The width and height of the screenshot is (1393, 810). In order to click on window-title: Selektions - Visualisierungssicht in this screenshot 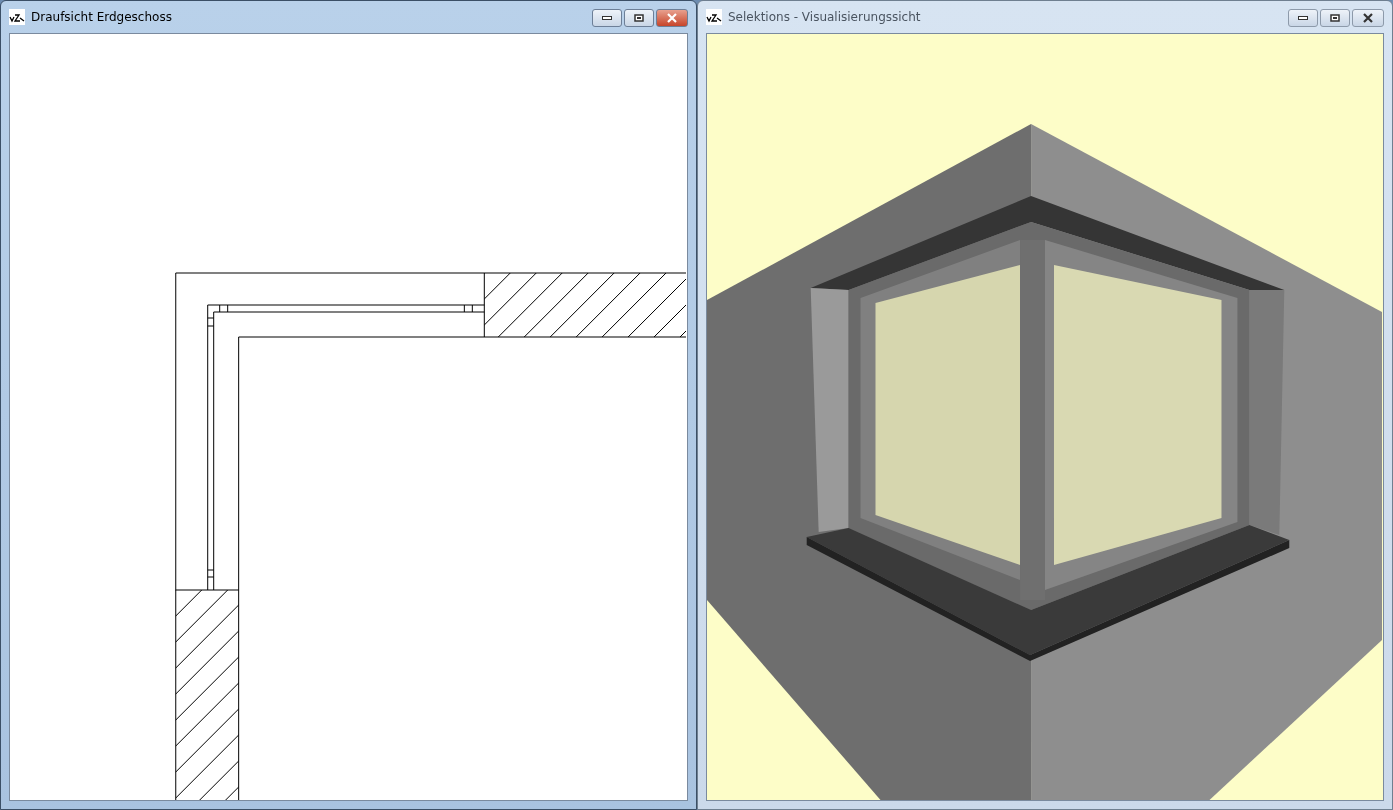, I will do `click(825, 17)`.